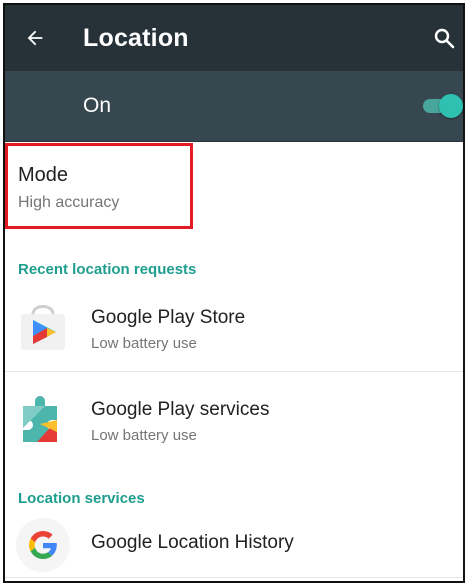 The image size is (468, 586). Describe the element at coordinates (43, 327) in the screenshot. I see `play-store-icon` at that location.